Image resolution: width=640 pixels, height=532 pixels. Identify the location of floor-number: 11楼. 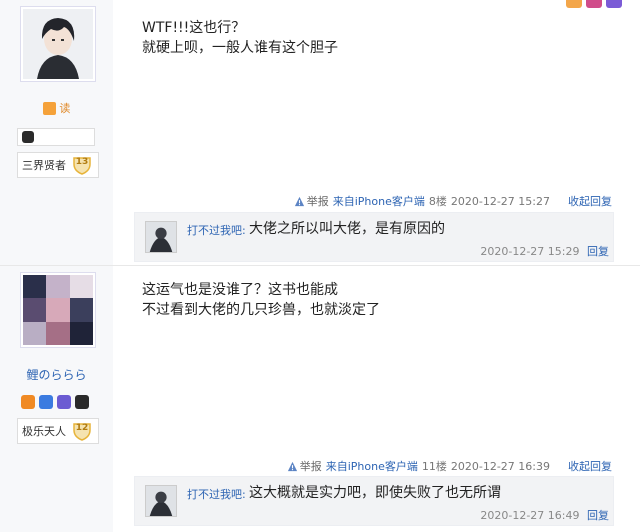
(434, 466).